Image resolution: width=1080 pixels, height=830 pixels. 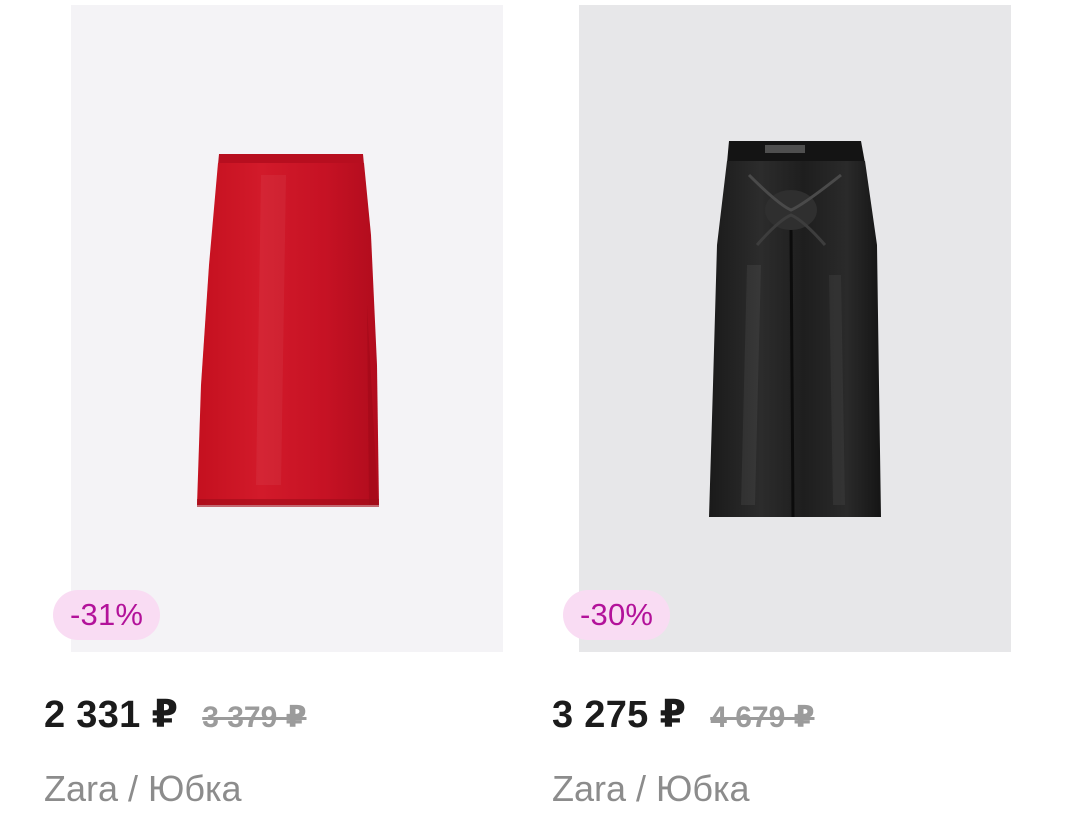 I want to click on current-price: 2 331 ₽, so click(x=111, y=715).